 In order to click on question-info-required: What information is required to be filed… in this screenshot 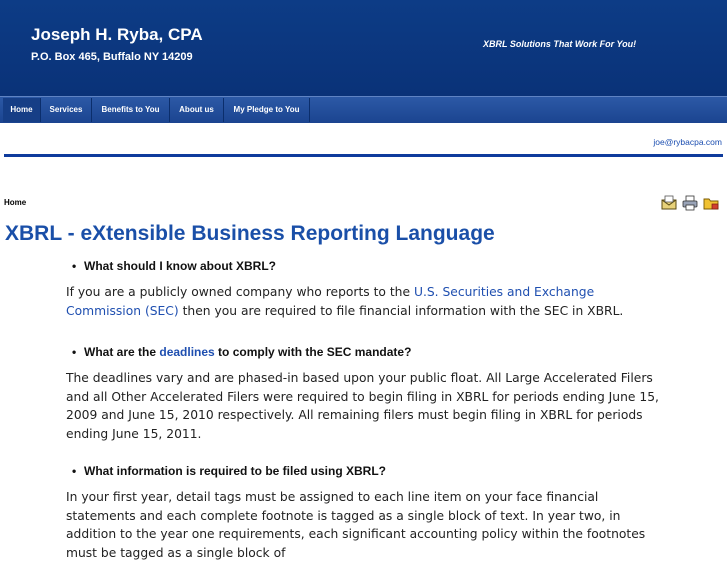, I will do `click(229, 471)`.